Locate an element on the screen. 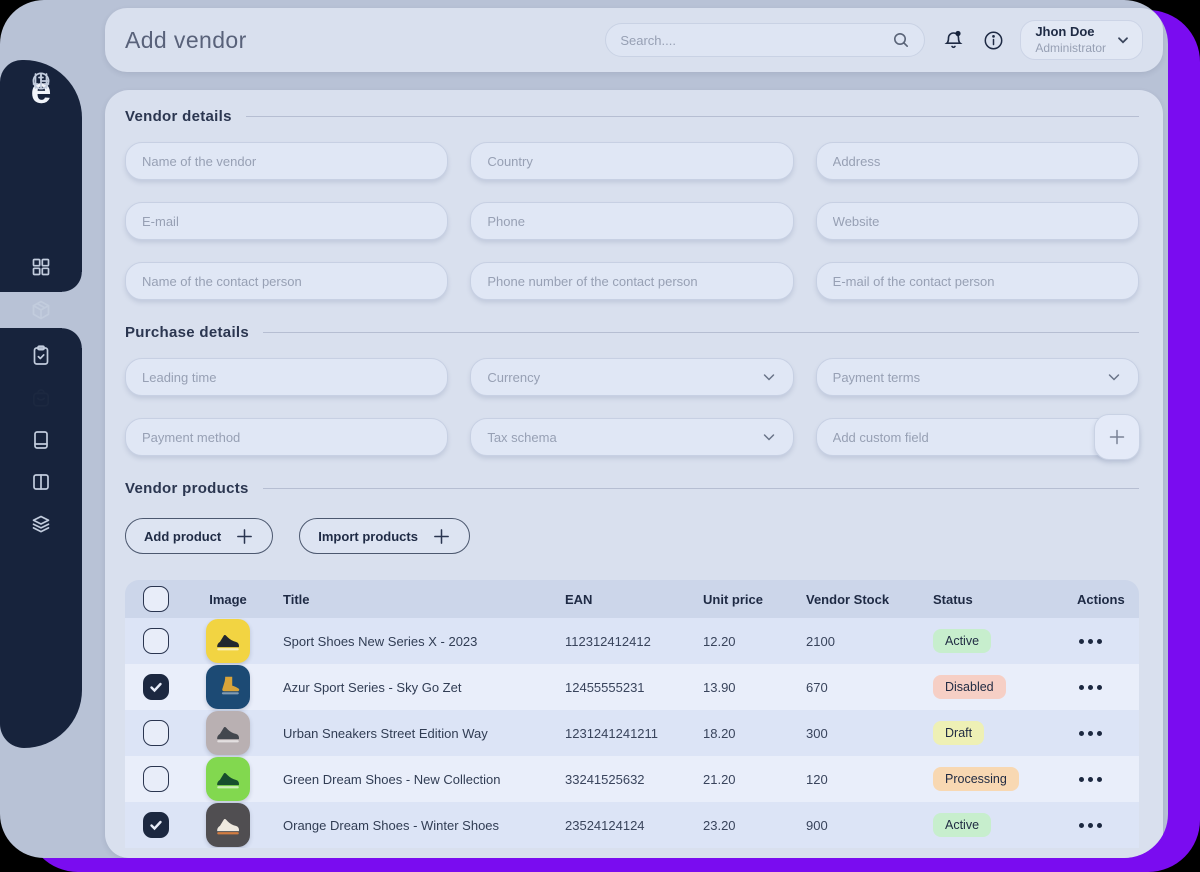 The height and width of the screenshot is (872, 1200). sidebar-item-purchases is located at coordinates (41, 398).